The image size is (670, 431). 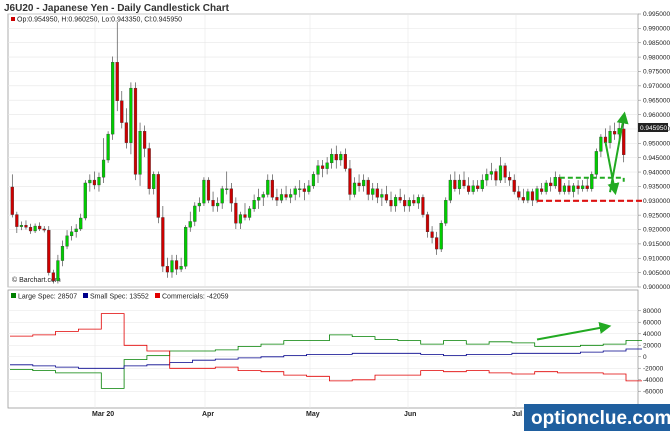 What do you see at coordinates (656, 144) in the screenshot?
I see `price-tick-label: 0.950000` at bounding box center [656, 144].